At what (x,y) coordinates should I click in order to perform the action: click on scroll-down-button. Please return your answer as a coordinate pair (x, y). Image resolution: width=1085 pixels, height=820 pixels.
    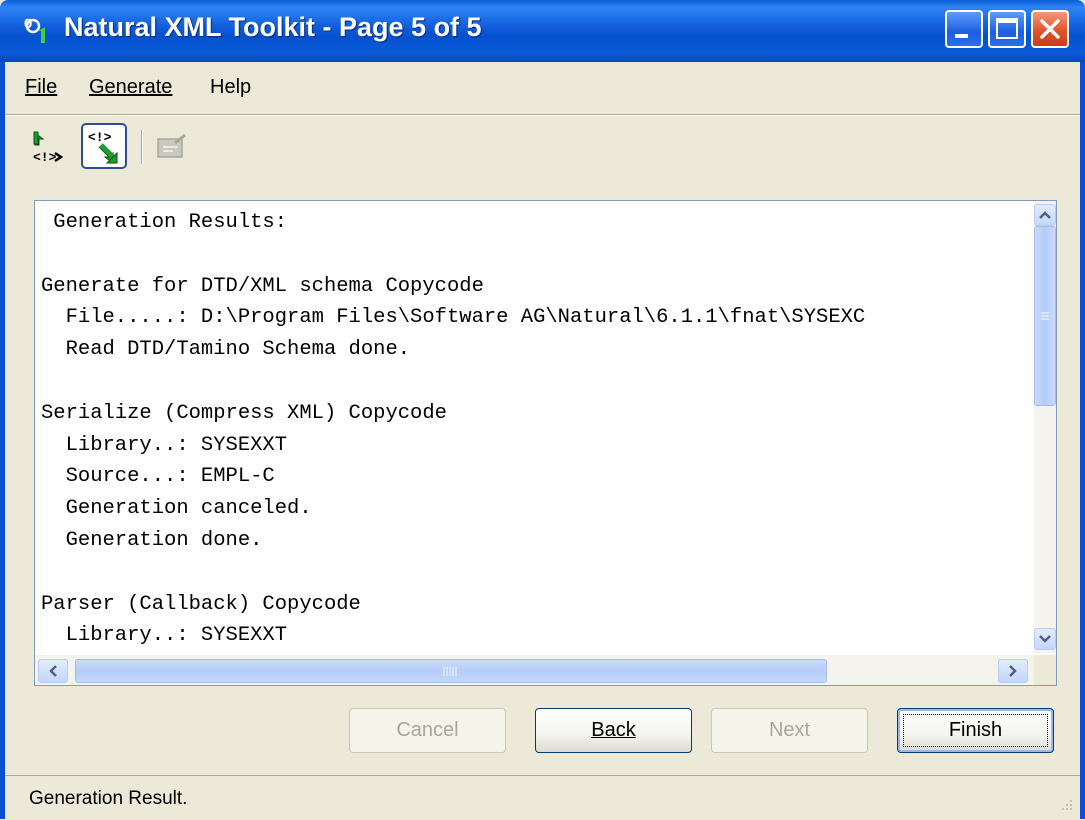
    Looking at the image, I should click on (1045, 639).